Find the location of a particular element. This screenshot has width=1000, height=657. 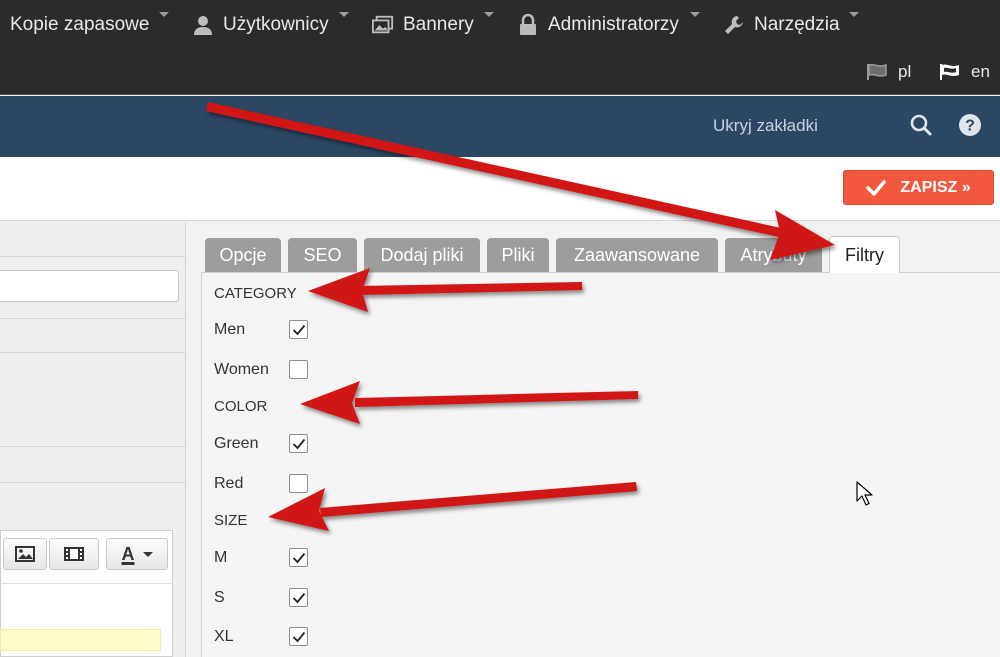

wrench-icon is located at coordinates (734, 25).